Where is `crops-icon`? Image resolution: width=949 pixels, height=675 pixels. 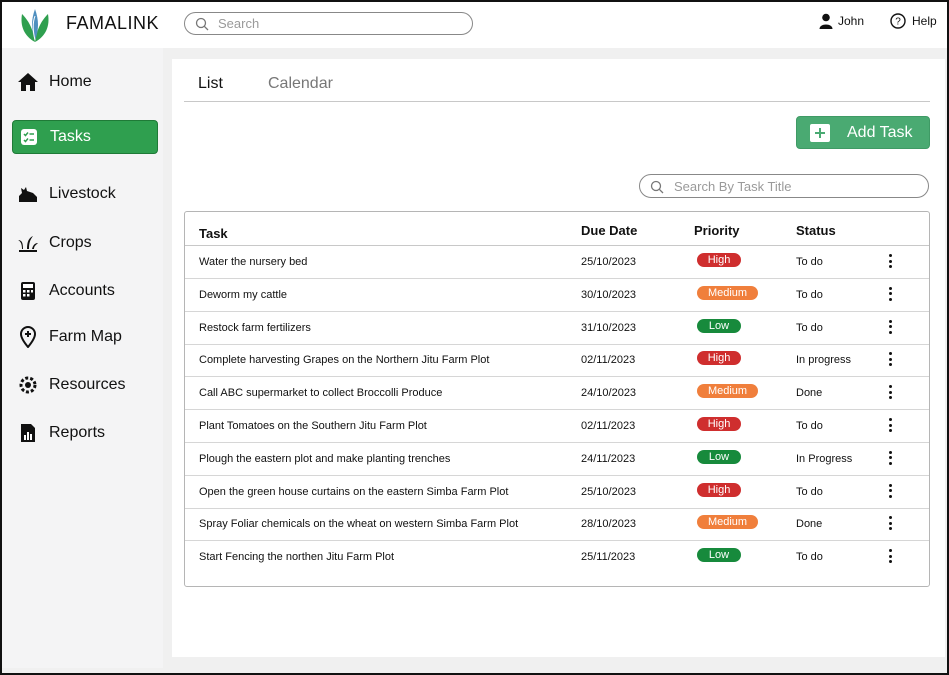
crops-icon is located at coordinates (28, 243).